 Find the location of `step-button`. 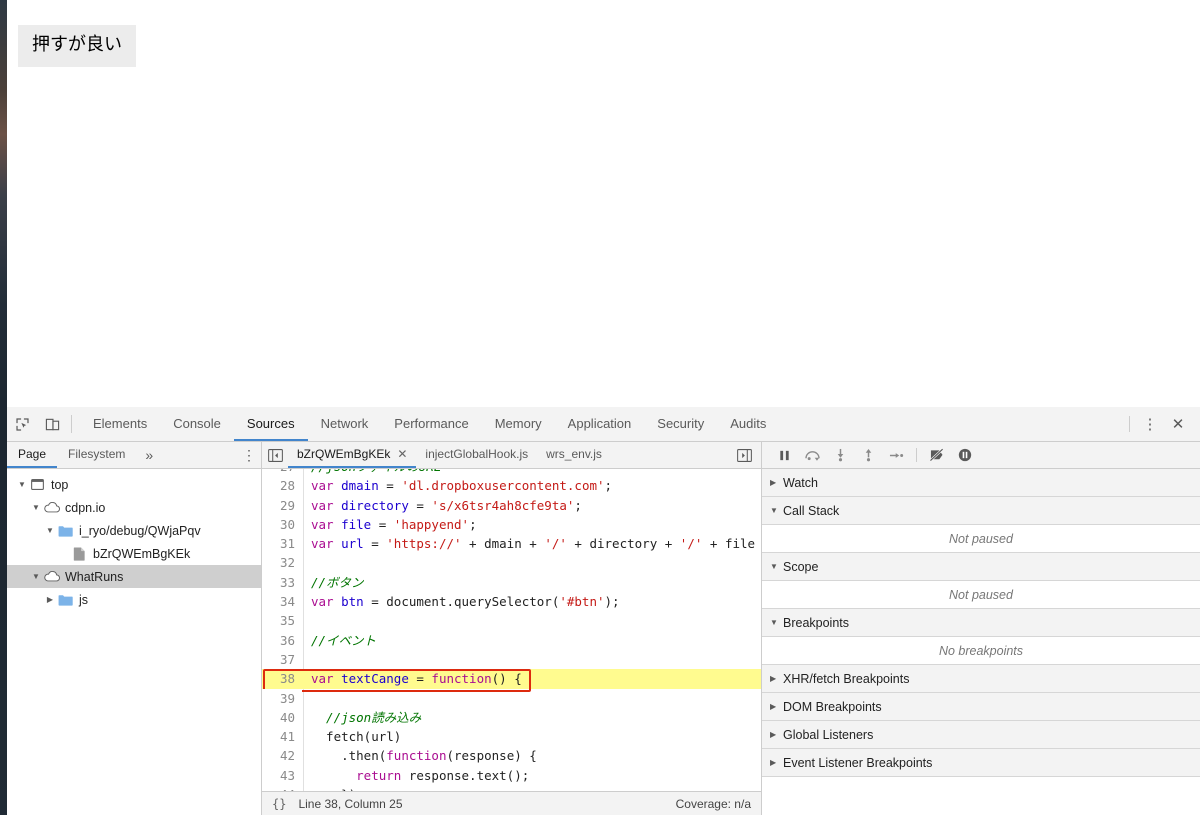

step-button is located at coordinates (896, 455).